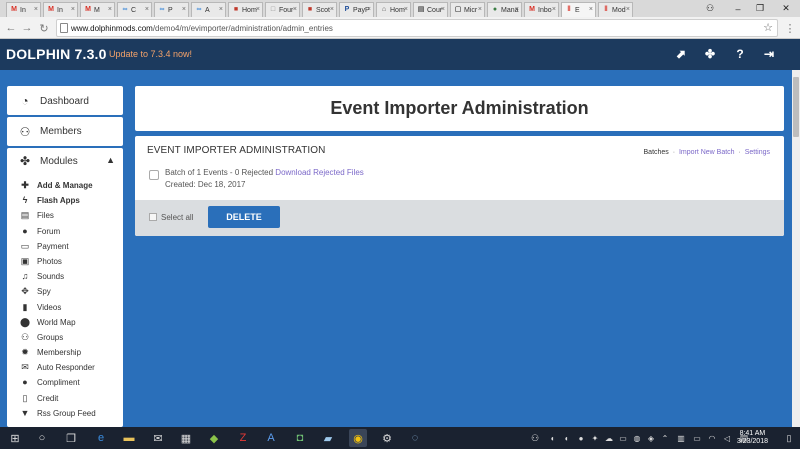 This screenshot has height=449, width=800. What do you see at coordinates (681, 438) in the screenshot?
I see `network-icon: ▥` at bounding box center [681, 438].